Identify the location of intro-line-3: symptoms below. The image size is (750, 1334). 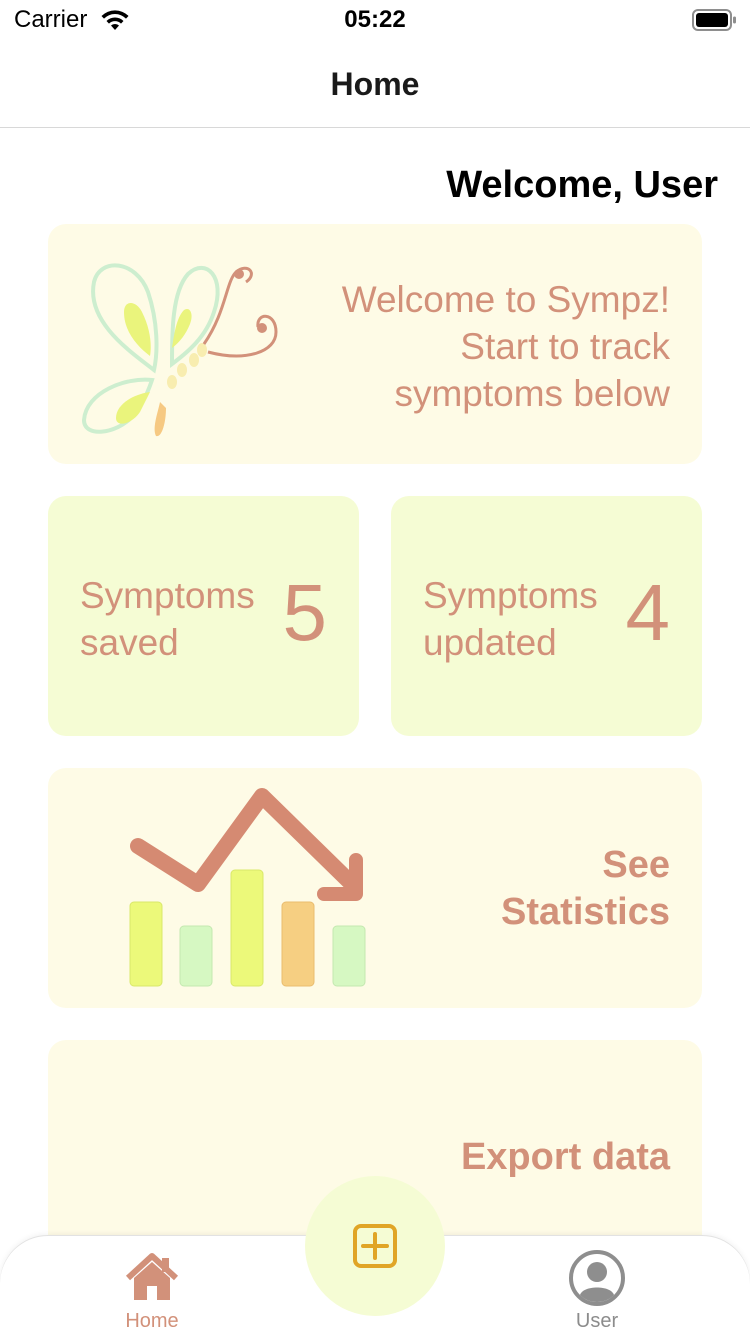
(532, 393).